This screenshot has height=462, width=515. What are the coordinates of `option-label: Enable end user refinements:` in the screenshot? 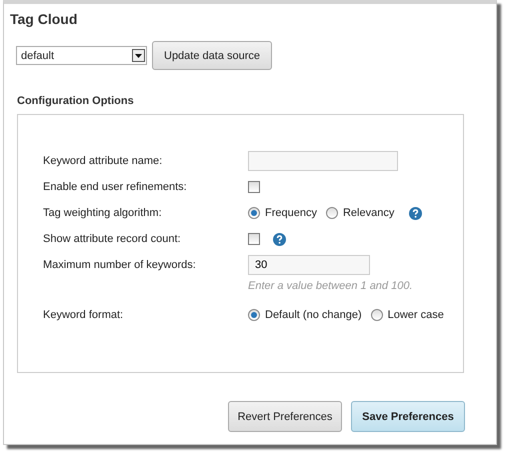 It's located at (115, 187).